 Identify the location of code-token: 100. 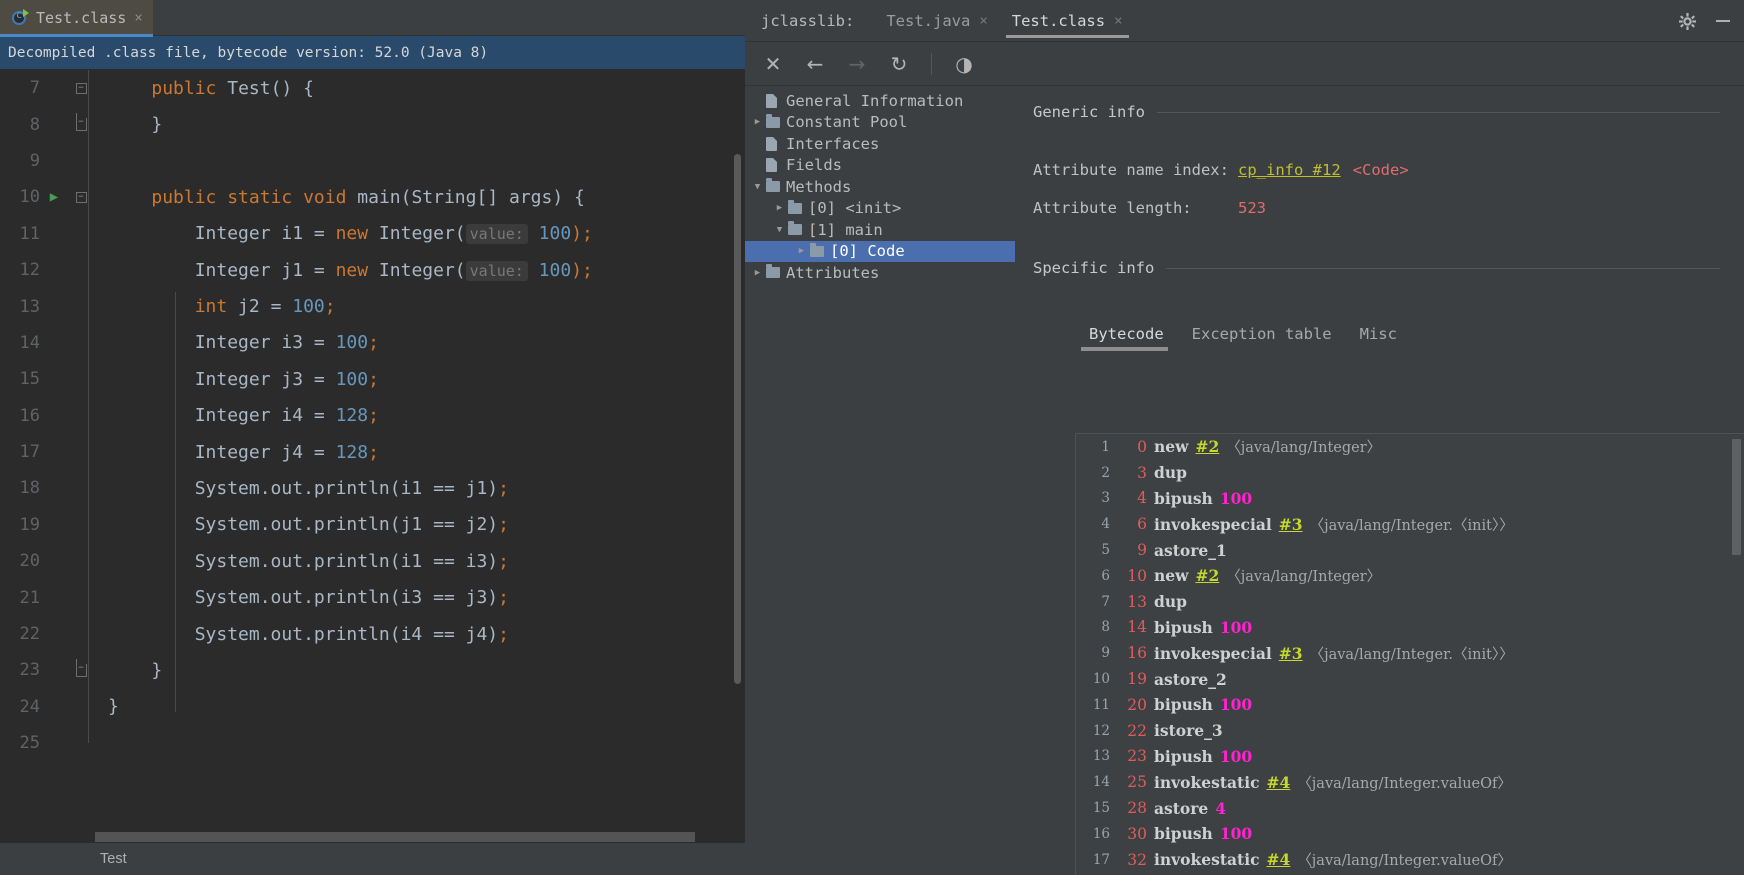
(352, 343).